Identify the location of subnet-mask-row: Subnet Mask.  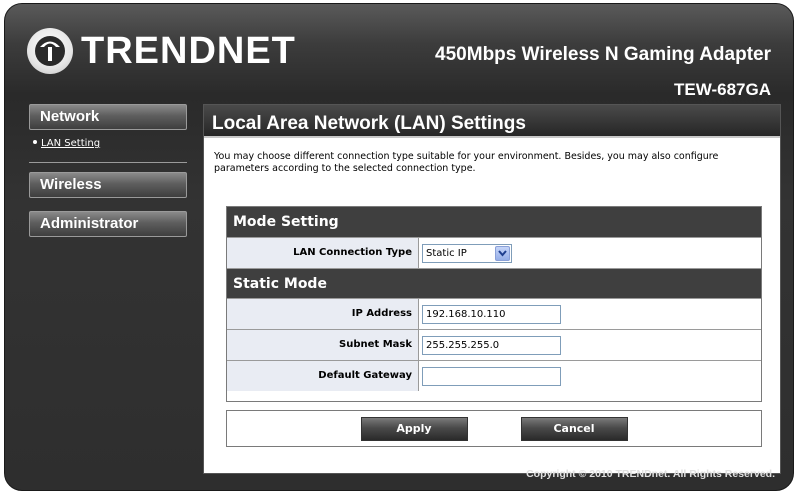
(494, 344).